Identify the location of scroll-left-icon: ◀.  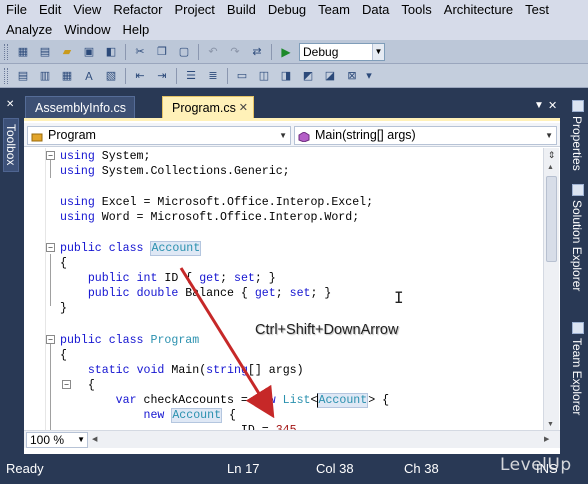
(94, 439).